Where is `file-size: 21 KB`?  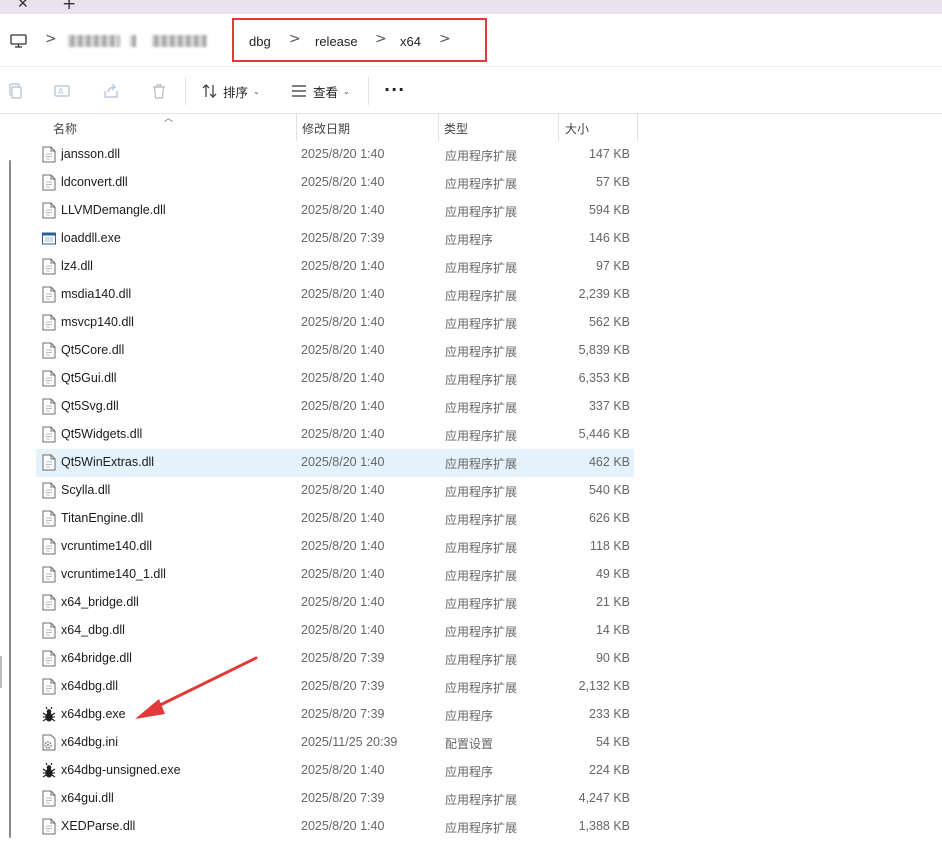
file-size: 21 KB is located at coordinates (612, 602).